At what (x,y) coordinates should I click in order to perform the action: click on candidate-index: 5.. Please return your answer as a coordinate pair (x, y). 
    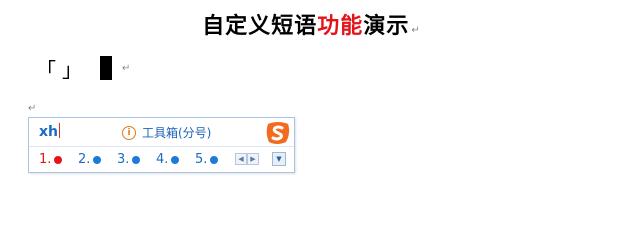
    Looking at the image, I should click on (201, 159).